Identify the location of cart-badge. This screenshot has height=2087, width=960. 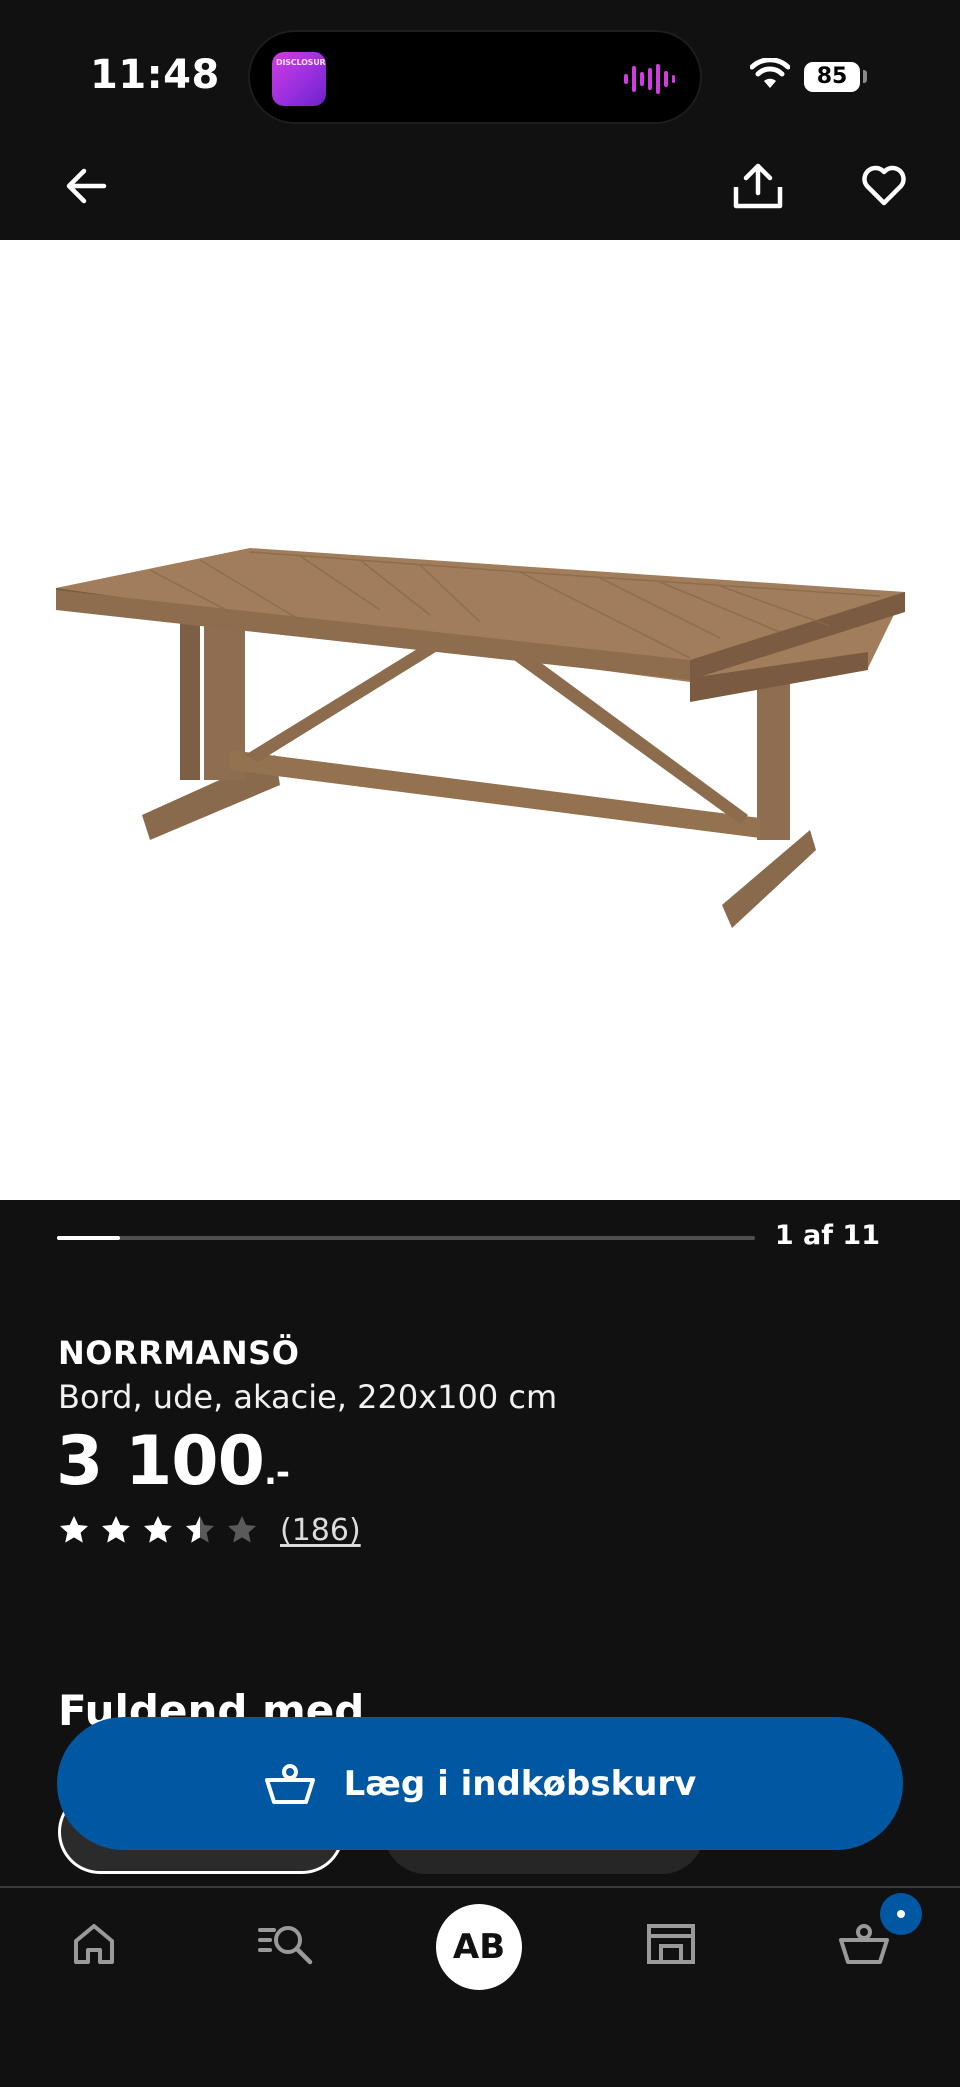
(901, 1914).